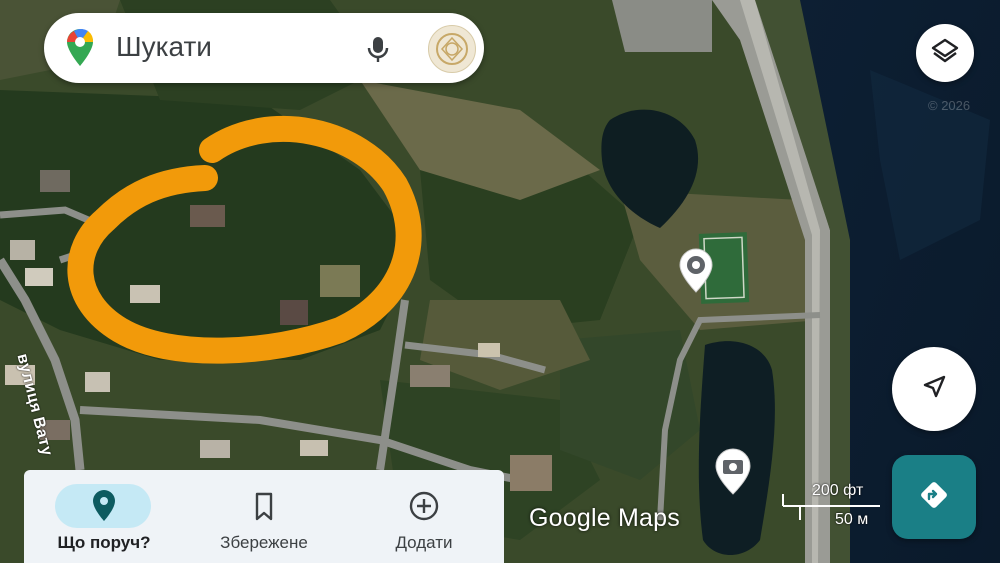 This screenshot has height=563, width=1000. I want to click on bottom-navigation: Що поруч? Збережене Додати, so click(264, 516).